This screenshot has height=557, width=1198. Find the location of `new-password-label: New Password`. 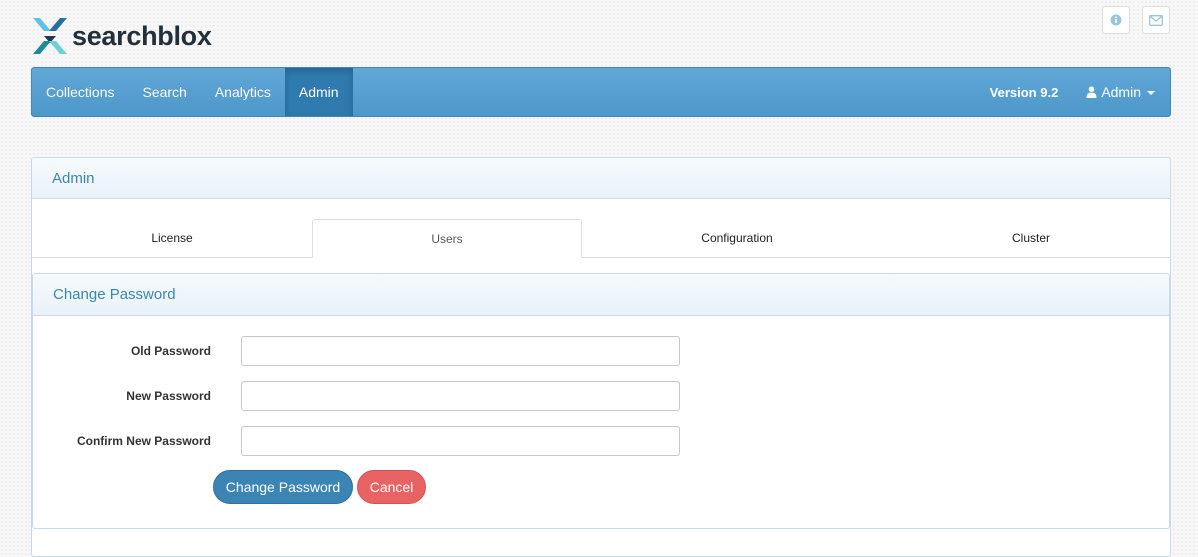

new-password-label: New Password is located at coordinates (168, 396).